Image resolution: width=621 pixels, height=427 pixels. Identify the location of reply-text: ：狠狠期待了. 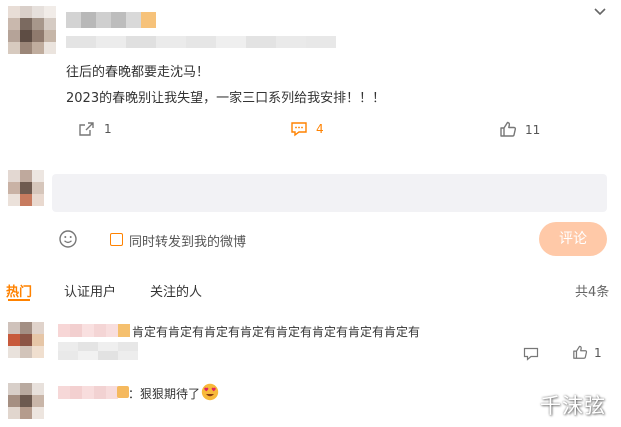
(164, 394).